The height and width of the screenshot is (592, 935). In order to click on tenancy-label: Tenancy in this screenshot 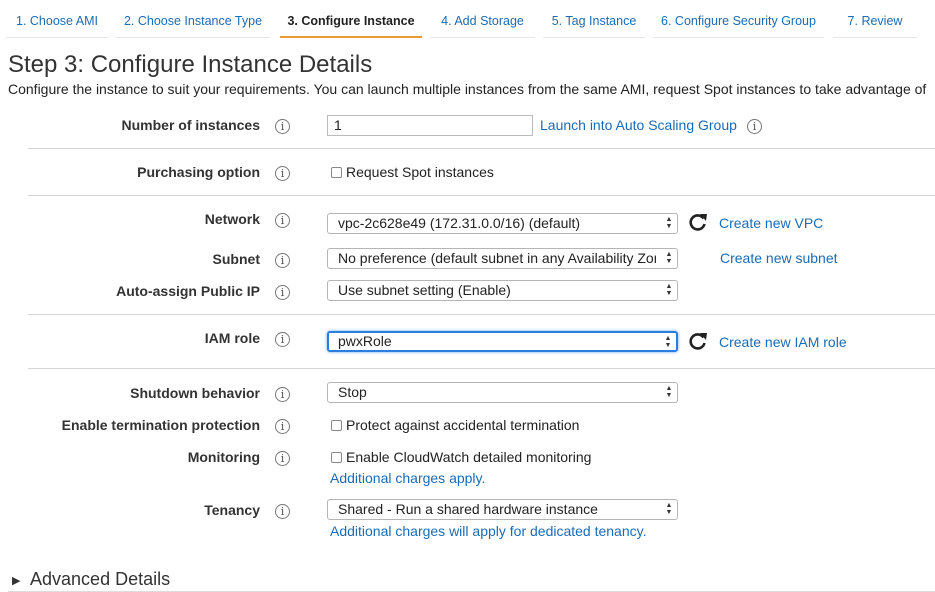, I will do `click(232, 510)`.